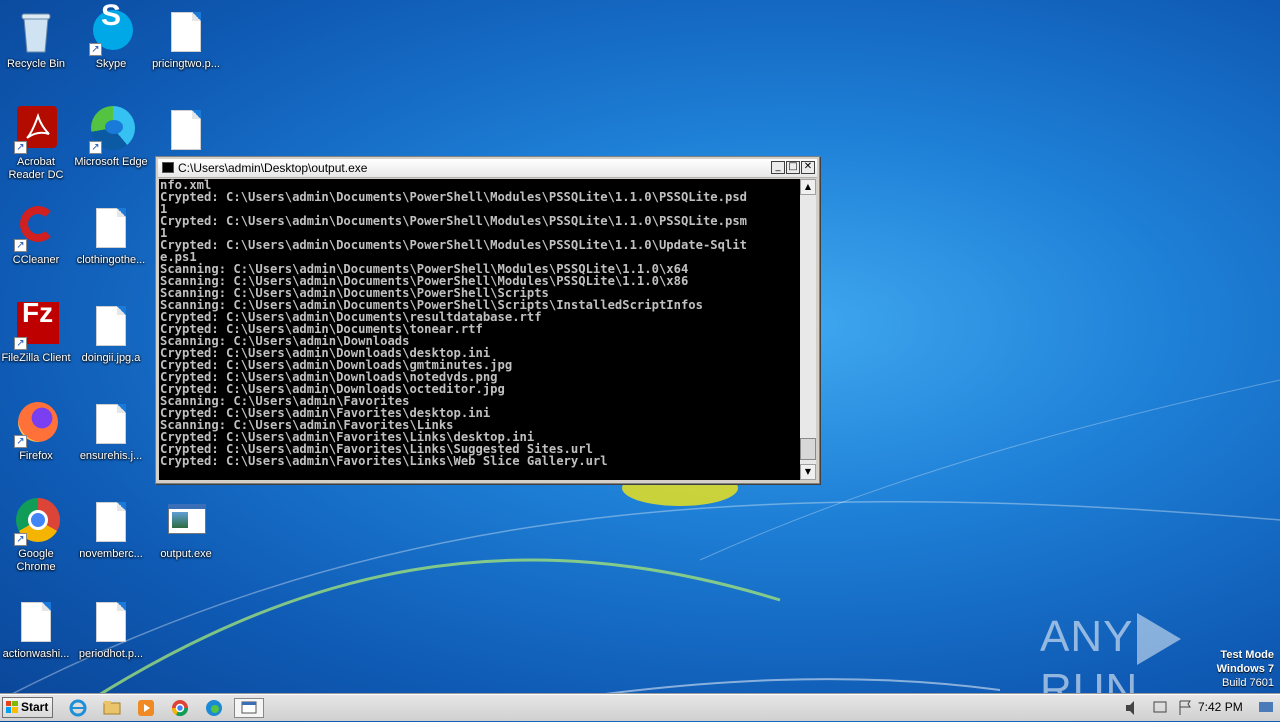 This screenshot has height=722, width=1280. What do you see at coordinates (113, 708) in the screenshot?
I see `taskbar-explorer-icon` at bounding box center [113, 708].